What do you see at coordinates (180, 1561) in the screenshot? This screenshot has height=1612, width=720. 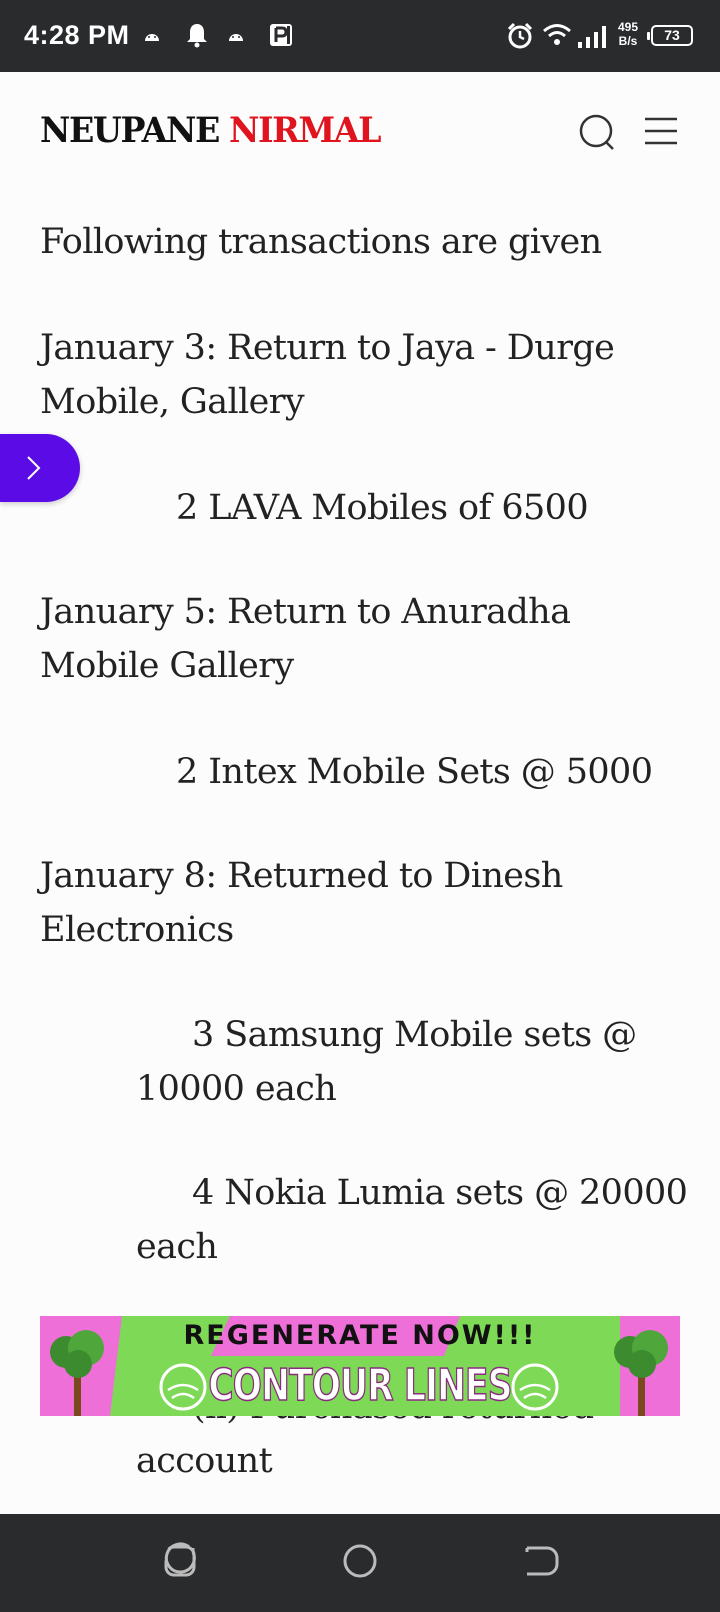 I see `recents-icon` at bounding box center [180, 1561].